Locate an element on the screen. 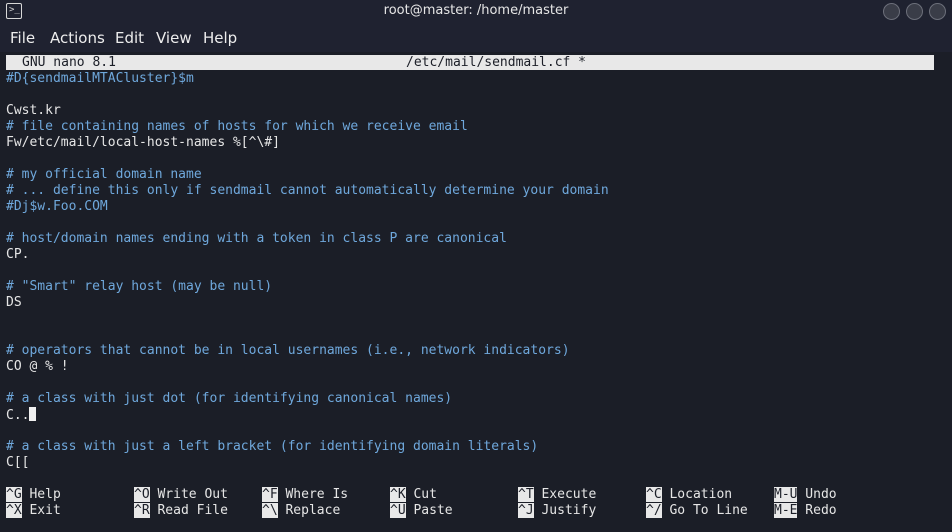 This screenshot has width=952, height=532. shortcut-item: ^U Paste is located at coordinates (421, 511).